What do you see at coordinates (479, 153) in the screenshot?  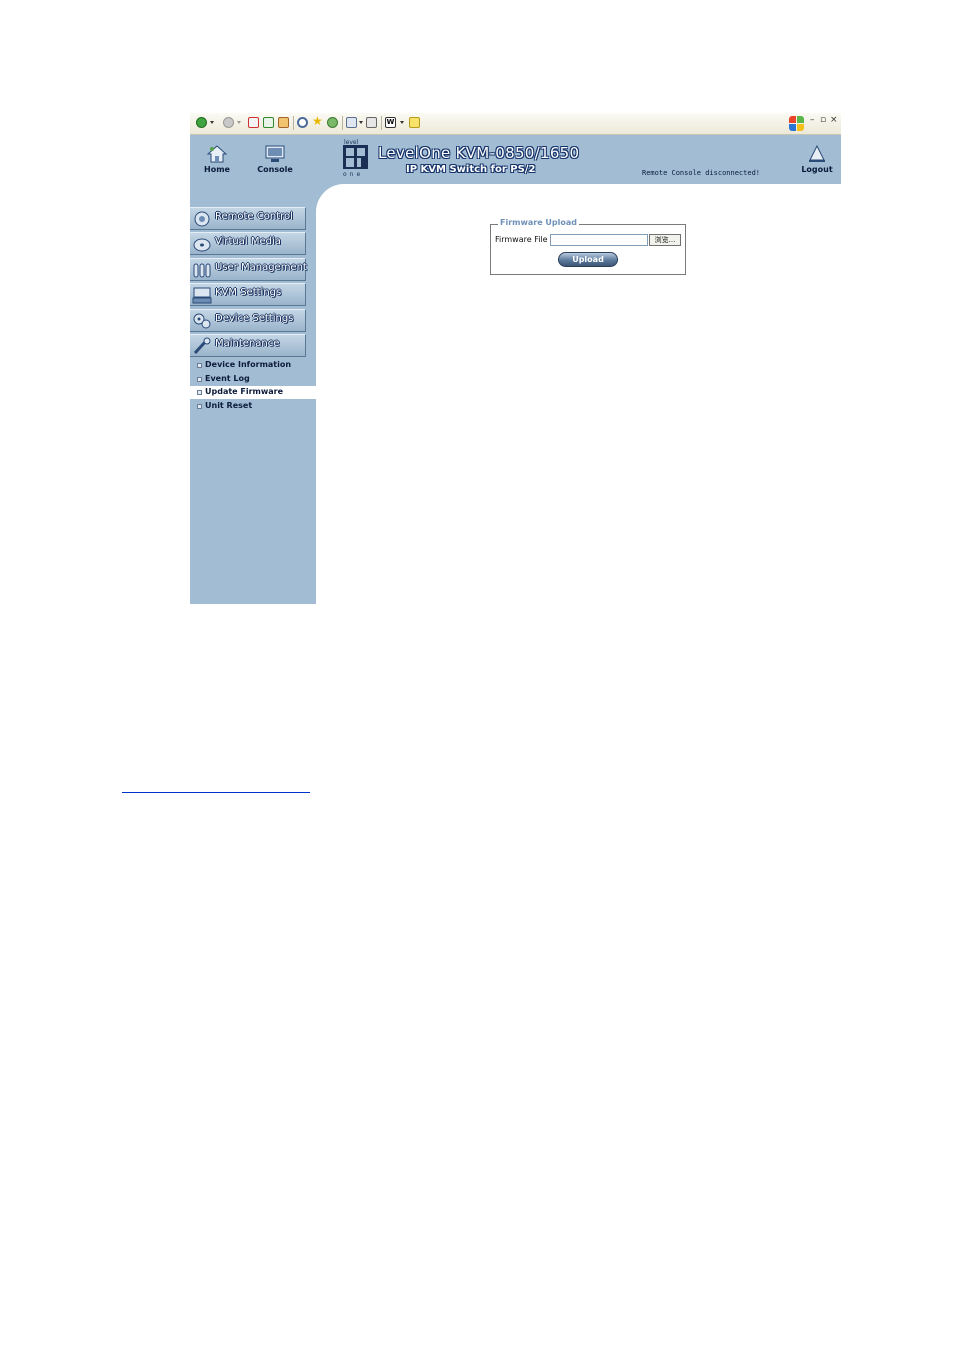 I see `product-title: LevelOne KVM-0850/1650` at bounding box center [479, 153].